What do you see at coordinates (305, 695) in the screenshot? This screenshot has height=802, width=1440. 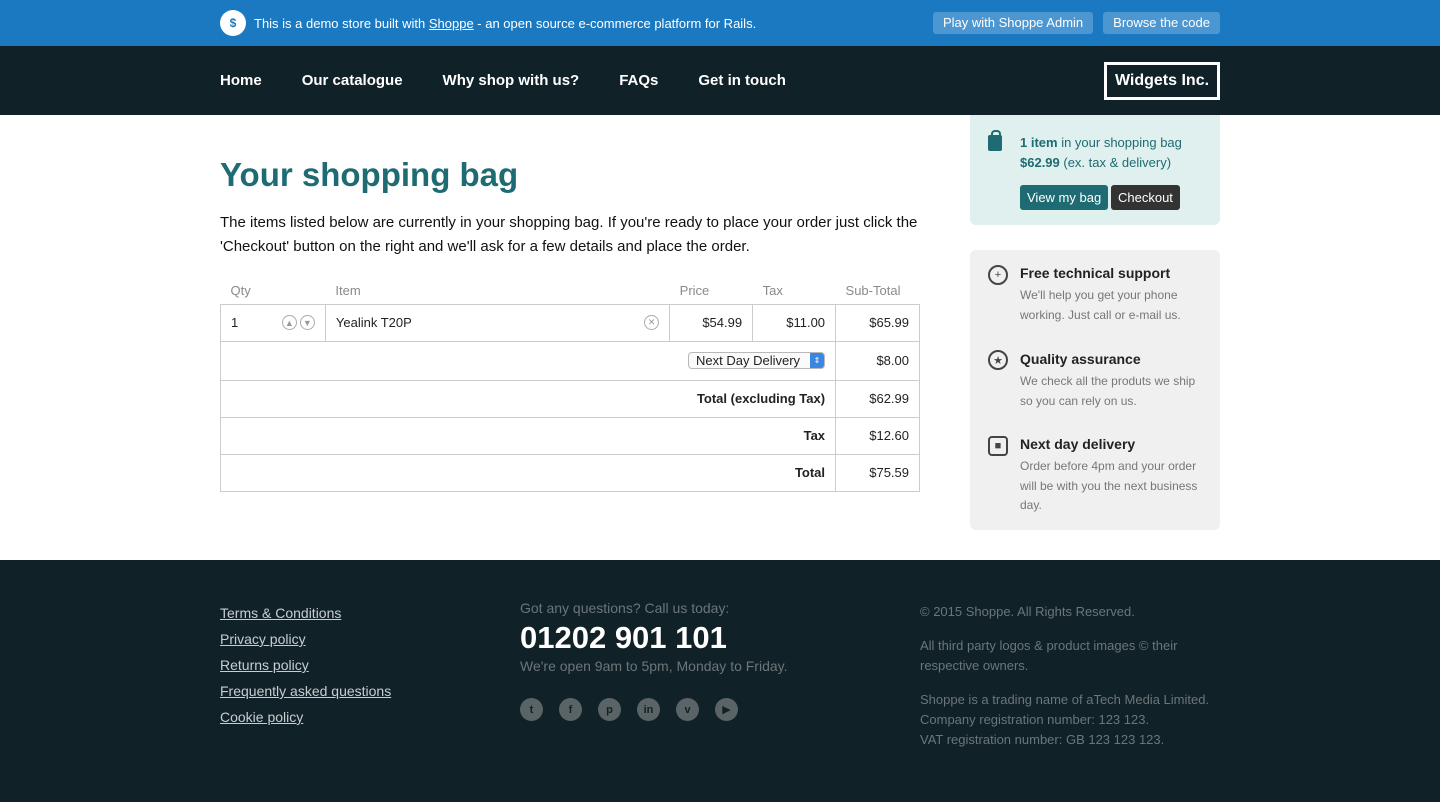 I see `faq-link: Frequently asked questions` at bounding box center [305, 695].